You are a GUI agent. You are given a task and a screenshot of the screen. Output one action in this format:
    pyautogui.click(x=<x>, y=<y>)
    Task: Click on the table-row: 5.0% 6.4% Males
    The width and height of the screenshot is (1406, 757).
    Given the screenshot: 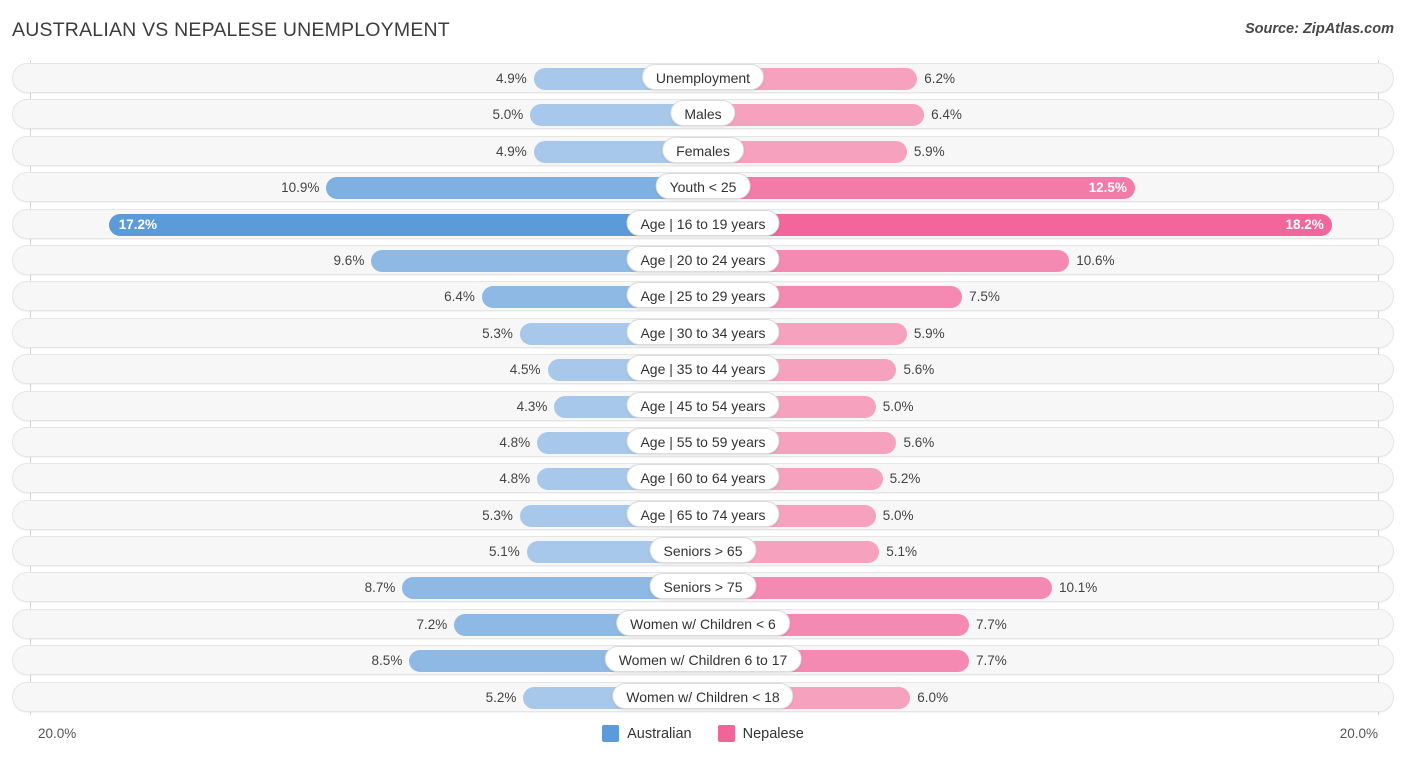 What is the action you would take?
    pyautogui.click(x=703, y=114)
    